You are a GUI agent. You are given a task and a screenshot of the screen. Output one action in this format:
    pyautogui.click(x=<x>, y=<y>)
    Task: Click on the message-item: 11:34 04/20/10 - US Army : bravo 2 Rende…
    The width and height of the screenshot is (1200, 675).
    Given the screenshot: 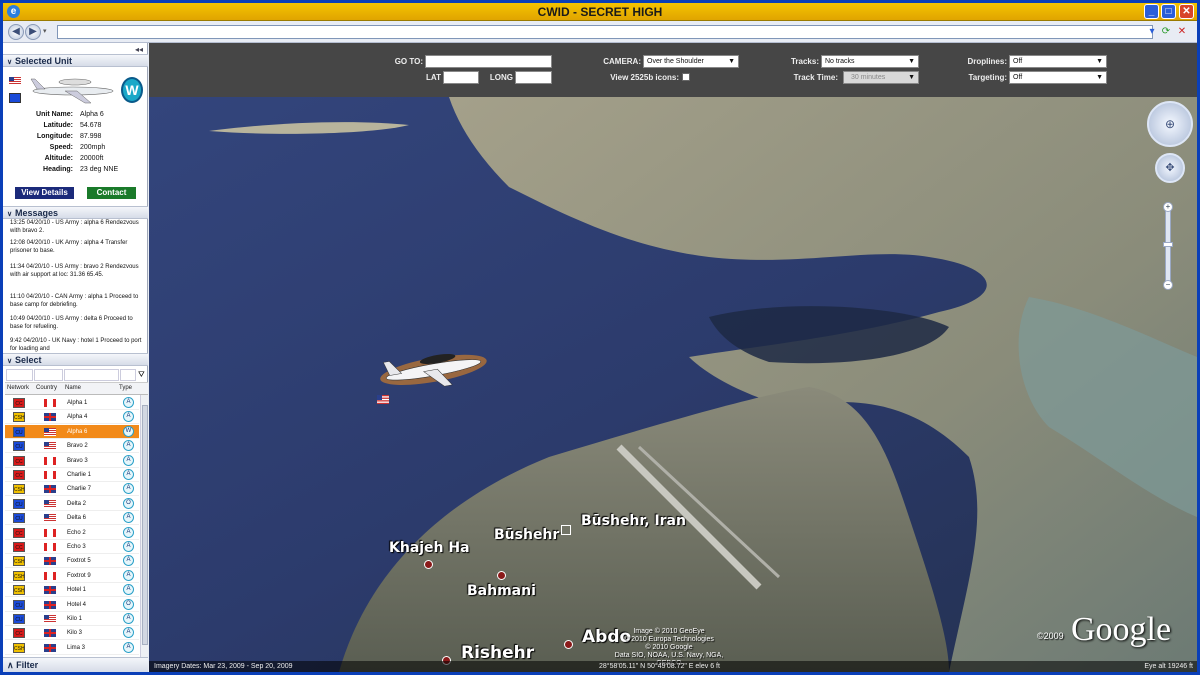 What is the action you would take?
    pyautogui.click(x=76, y=271)
    